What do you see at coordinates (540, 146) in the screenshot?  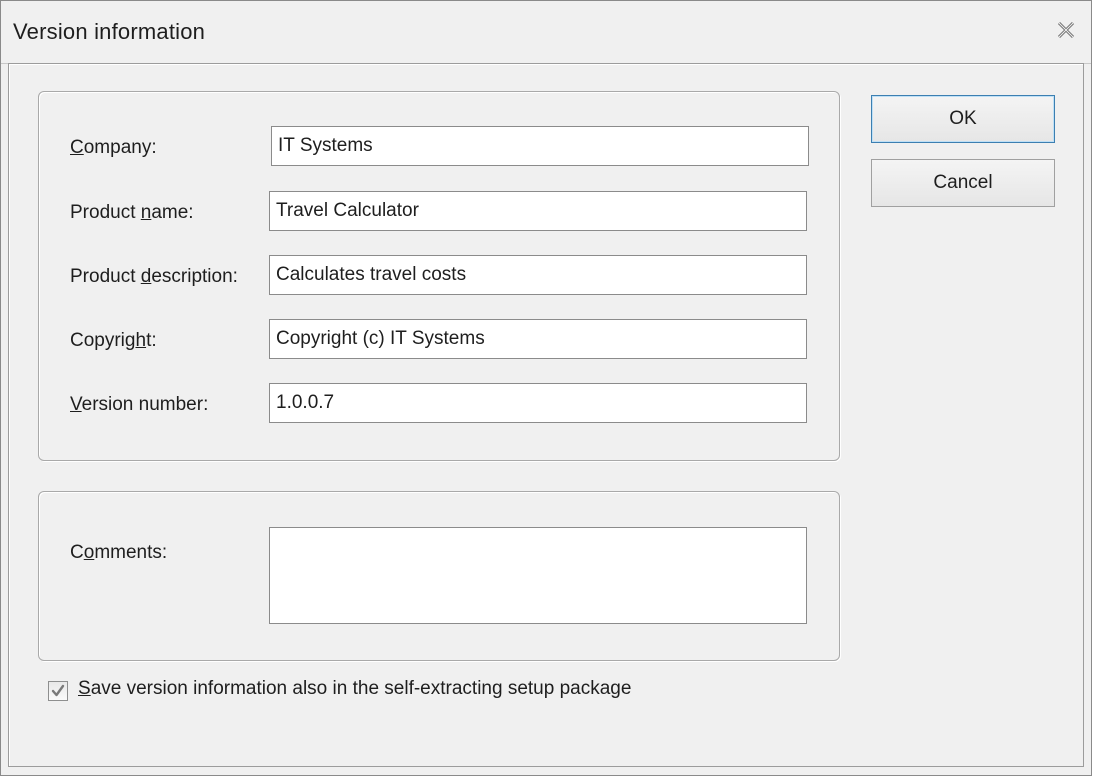 I see `company-field` at bounding box center [540, 146].